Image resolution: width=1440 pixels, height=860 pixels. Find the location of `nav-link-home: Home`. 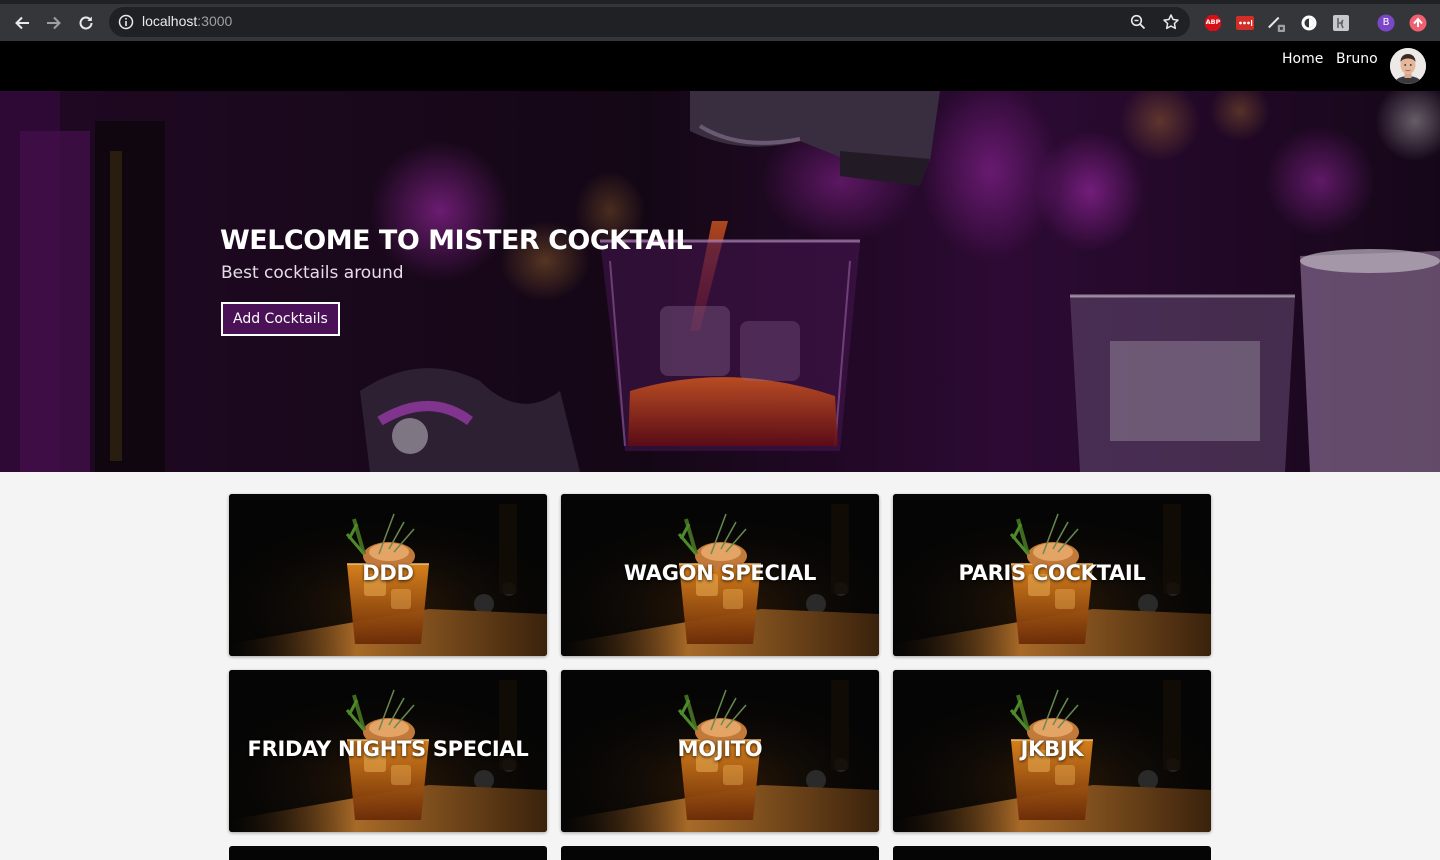

nav-link-home: Home is located at coordinates (1302, 59).